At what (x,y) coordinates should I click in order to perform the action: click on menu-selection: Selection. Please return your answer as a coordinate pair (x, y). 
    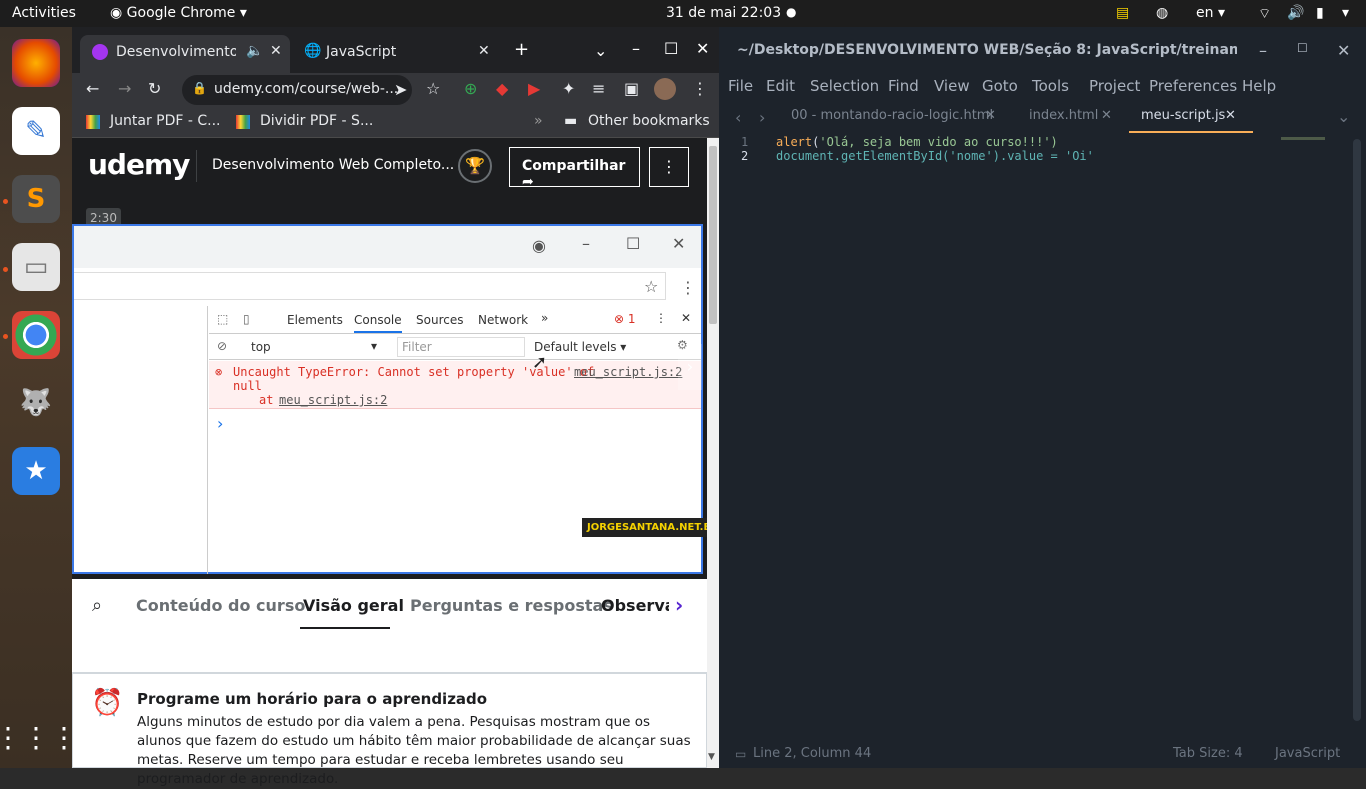
    Looking at the image, I should click on (844, 86).